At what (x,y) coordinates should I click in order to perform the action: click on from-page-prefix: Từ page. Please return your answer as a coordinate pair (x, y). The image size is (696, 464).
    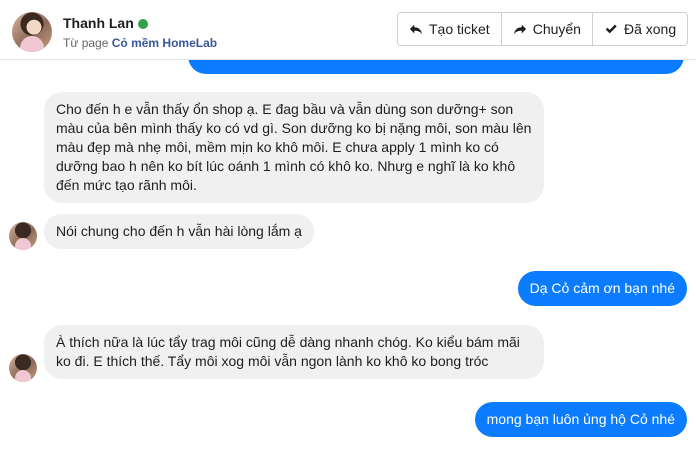
    Looking at the image, I should click on (86, 43).